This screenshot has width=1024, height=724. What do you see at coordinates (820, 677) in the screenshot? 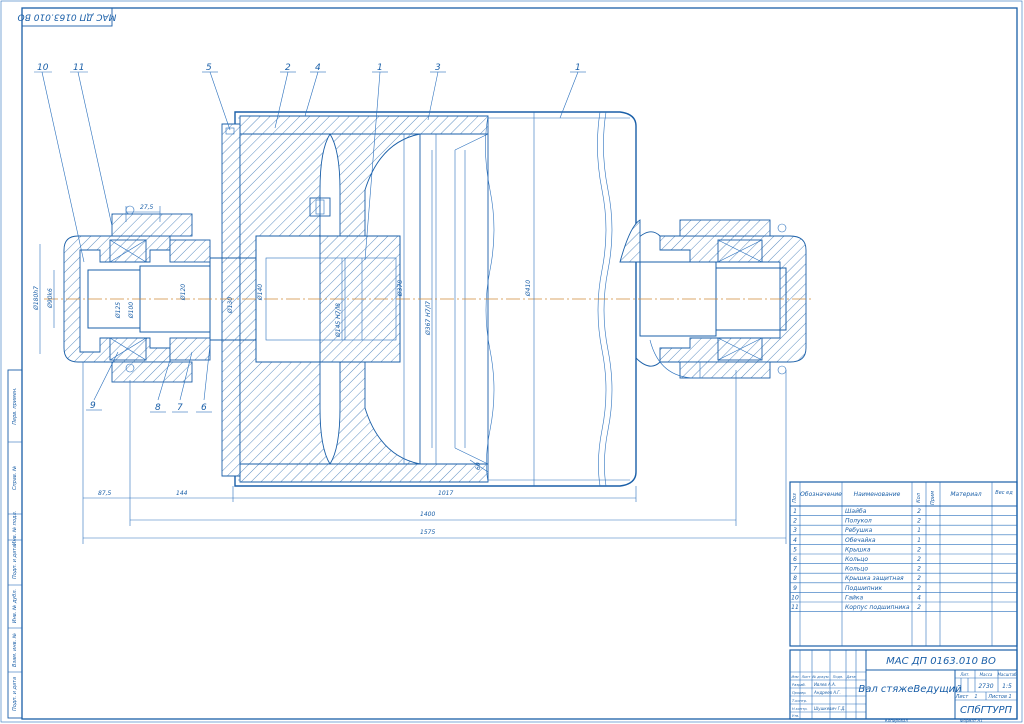
I see `tb-role-docnum: № докум.` at bounding box center [820, 677].